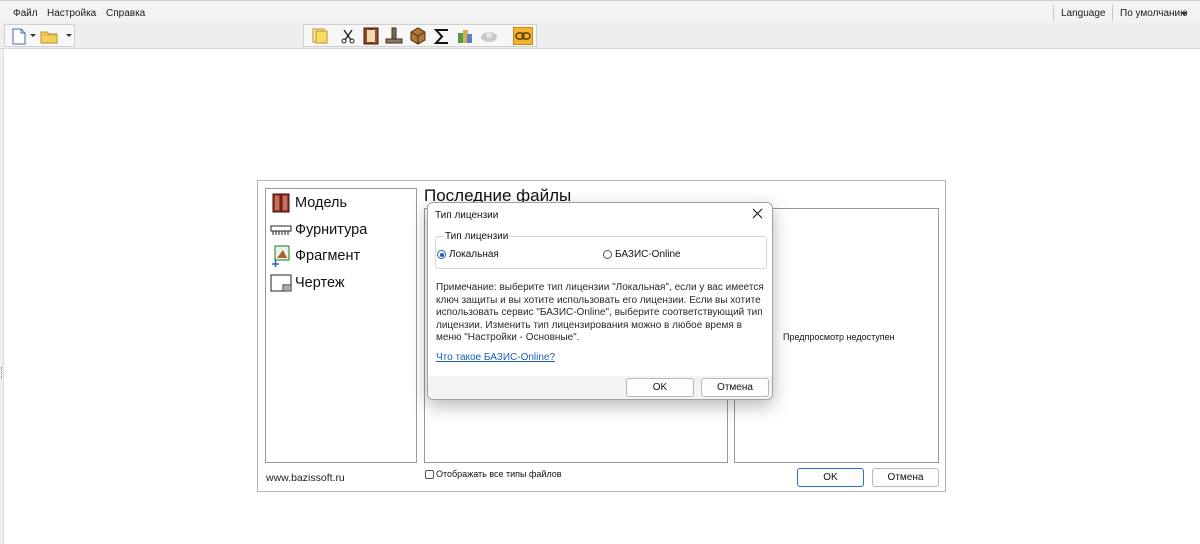 This screenshot has height=544, width=1200. Describe the element at coordinates (348, 36) in the screenshot. I see `scissors-icon` at that location.